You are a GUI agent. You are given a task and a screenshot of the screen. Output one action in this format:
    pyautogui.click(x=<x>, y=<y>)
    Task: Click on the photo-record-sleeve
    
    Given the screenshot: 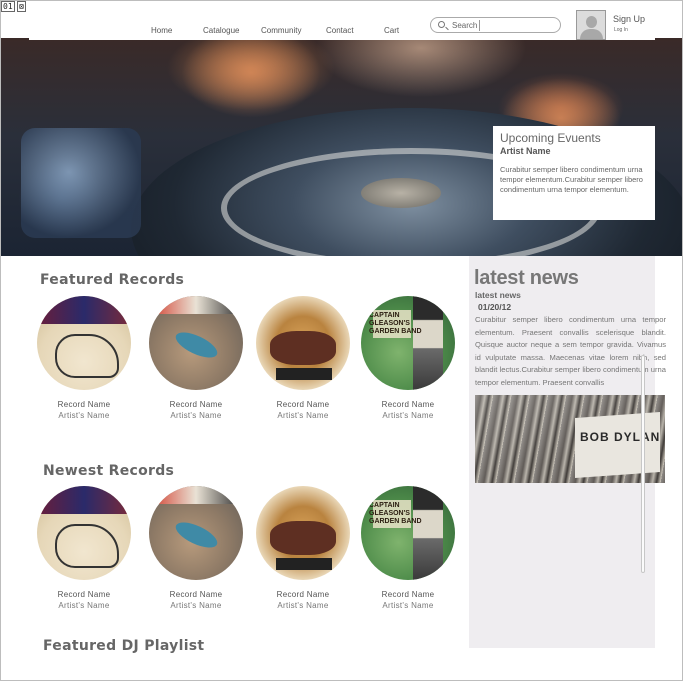 What is the action you would take?
    pyautogui.click(x=617, y=445)
    